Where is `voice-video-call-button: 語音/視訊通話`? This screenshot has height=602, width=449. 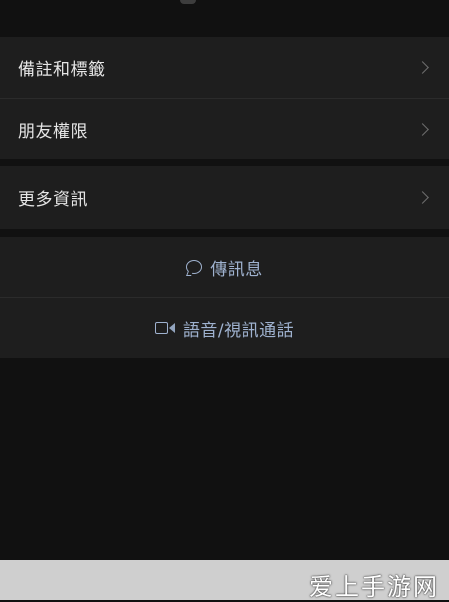
voice-video-call-button: 語音/視訊通話 is located at coordinates (224, 328).